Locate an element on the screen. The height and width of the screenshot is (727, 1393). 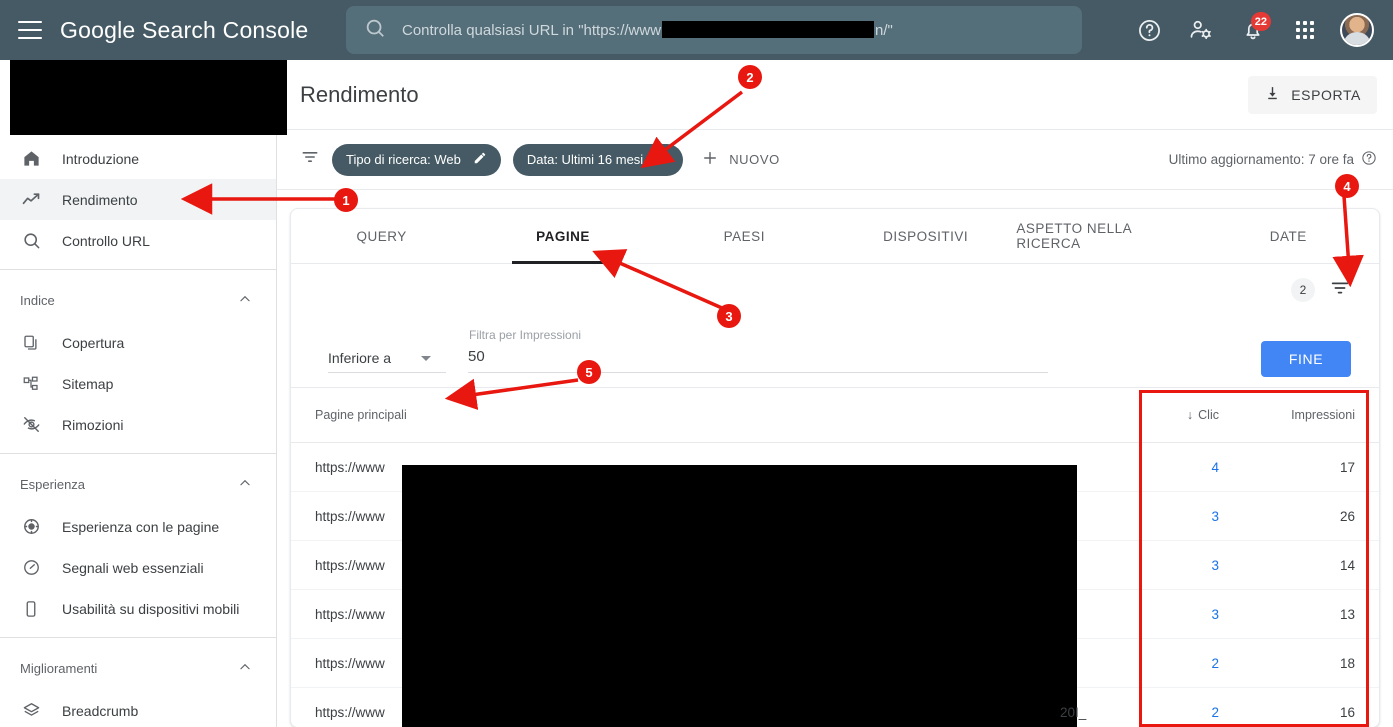
export-button: ESPORTA is located at coordinates (1312, 94).